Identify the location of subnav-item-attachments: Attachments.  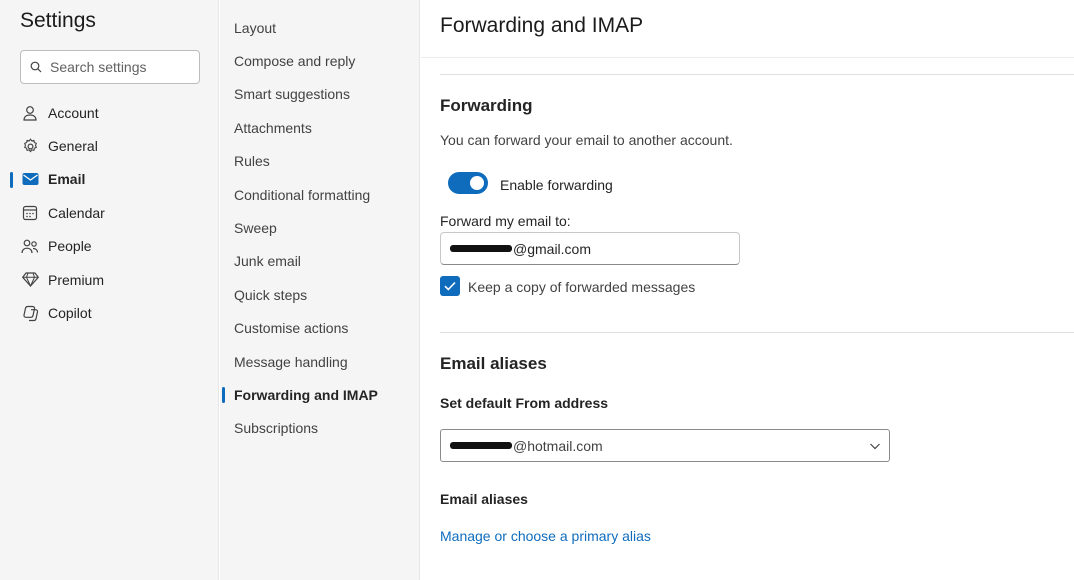
(320, 127).